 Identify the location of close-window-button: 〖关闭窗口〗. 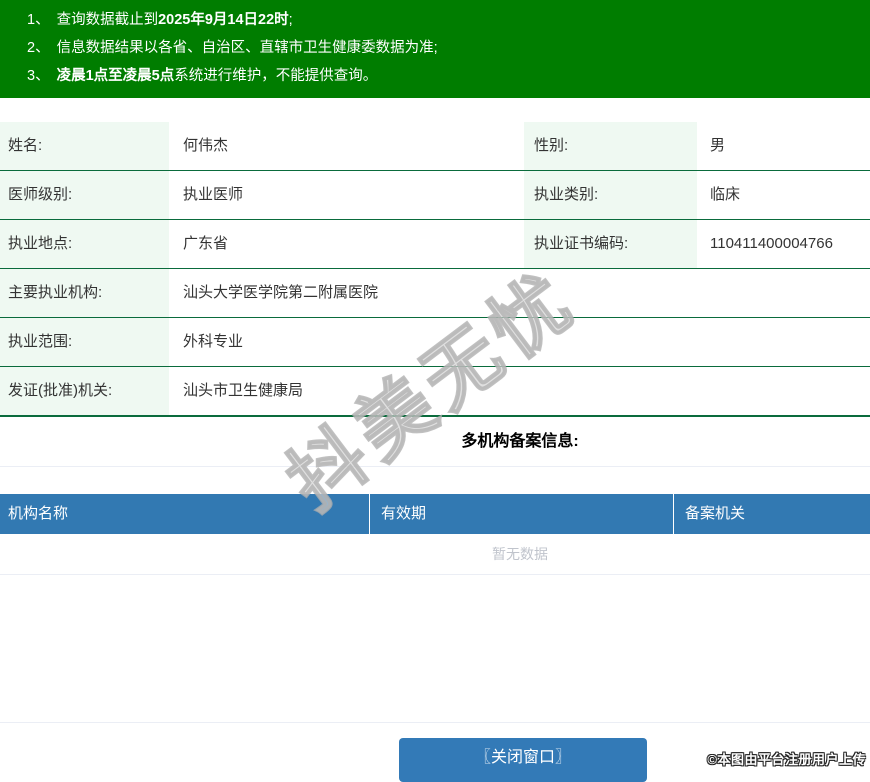
(523, 760).